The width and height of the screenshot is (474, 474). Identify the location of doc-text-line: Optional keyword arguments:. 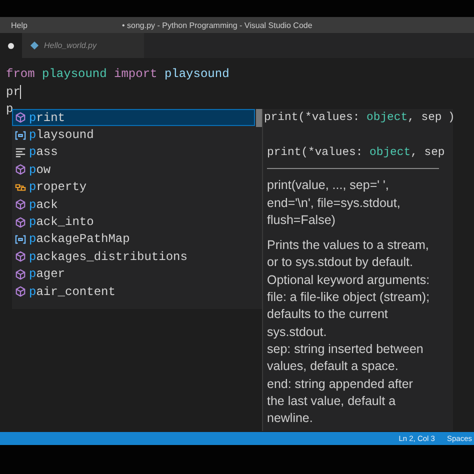
(348, 280).